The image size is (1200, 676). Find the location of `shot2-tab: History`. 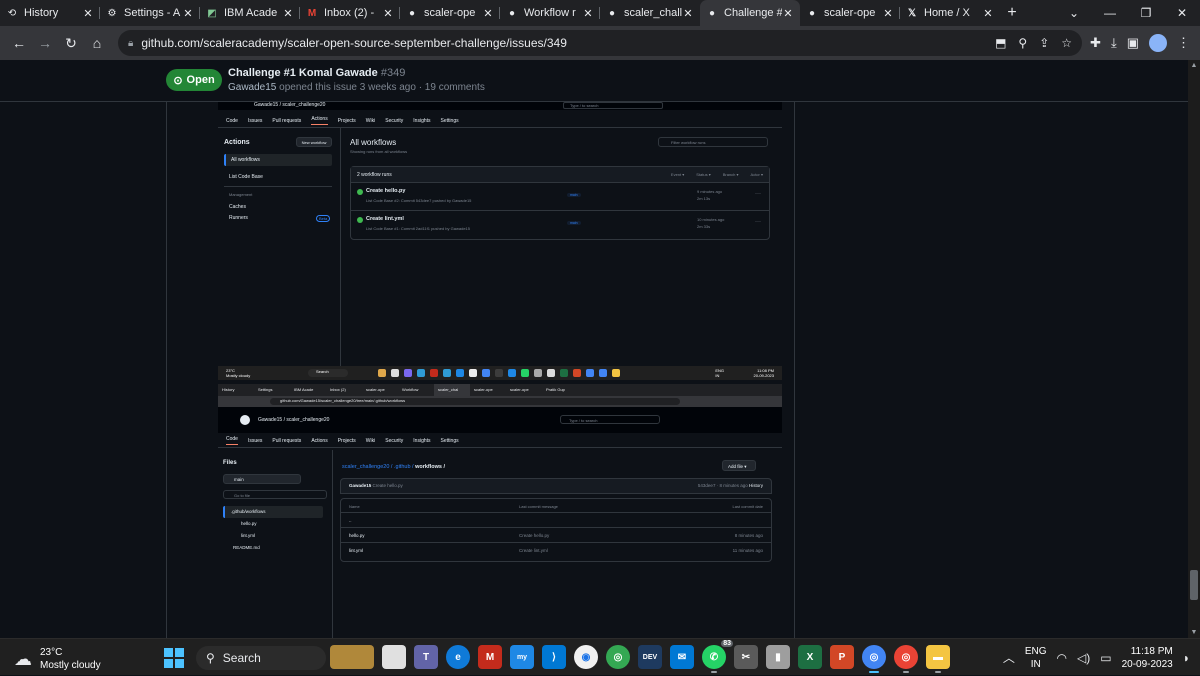

shot2-tab: History is located at coordinates (228, 389).